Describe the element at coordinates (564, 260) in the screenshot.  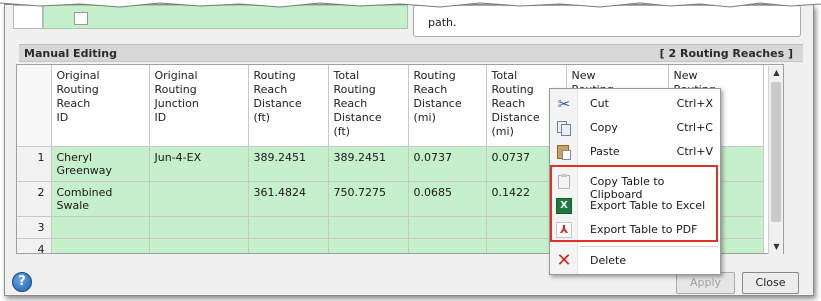
I see `delete-x-icon: ✕` at that location.